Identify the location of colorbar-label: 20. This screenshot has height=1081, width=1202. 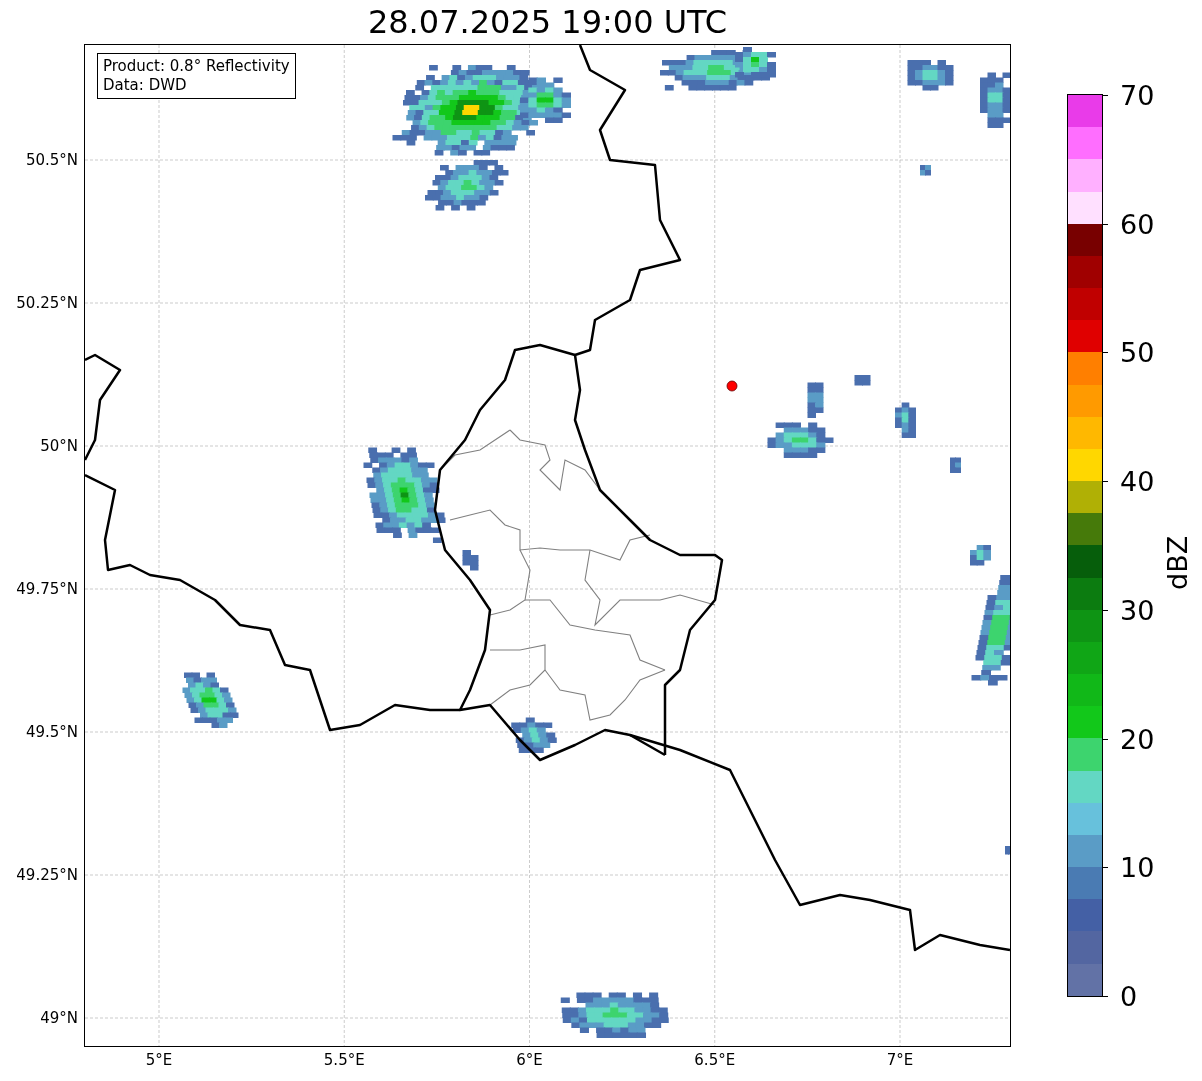
(1137, 739).